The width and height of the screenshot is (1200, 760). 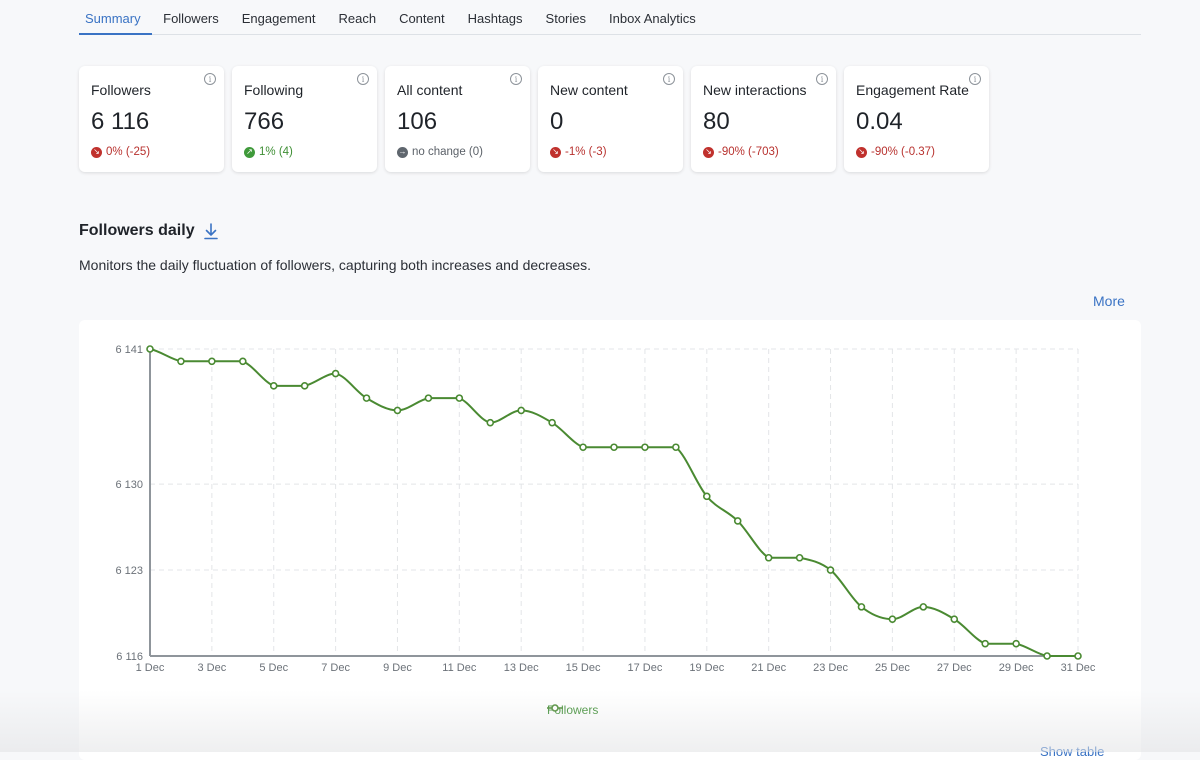 What do you see at coordinates (430, 90) in the screenshot?
I see `metric-title: All content` at bounding box center [430, 90].